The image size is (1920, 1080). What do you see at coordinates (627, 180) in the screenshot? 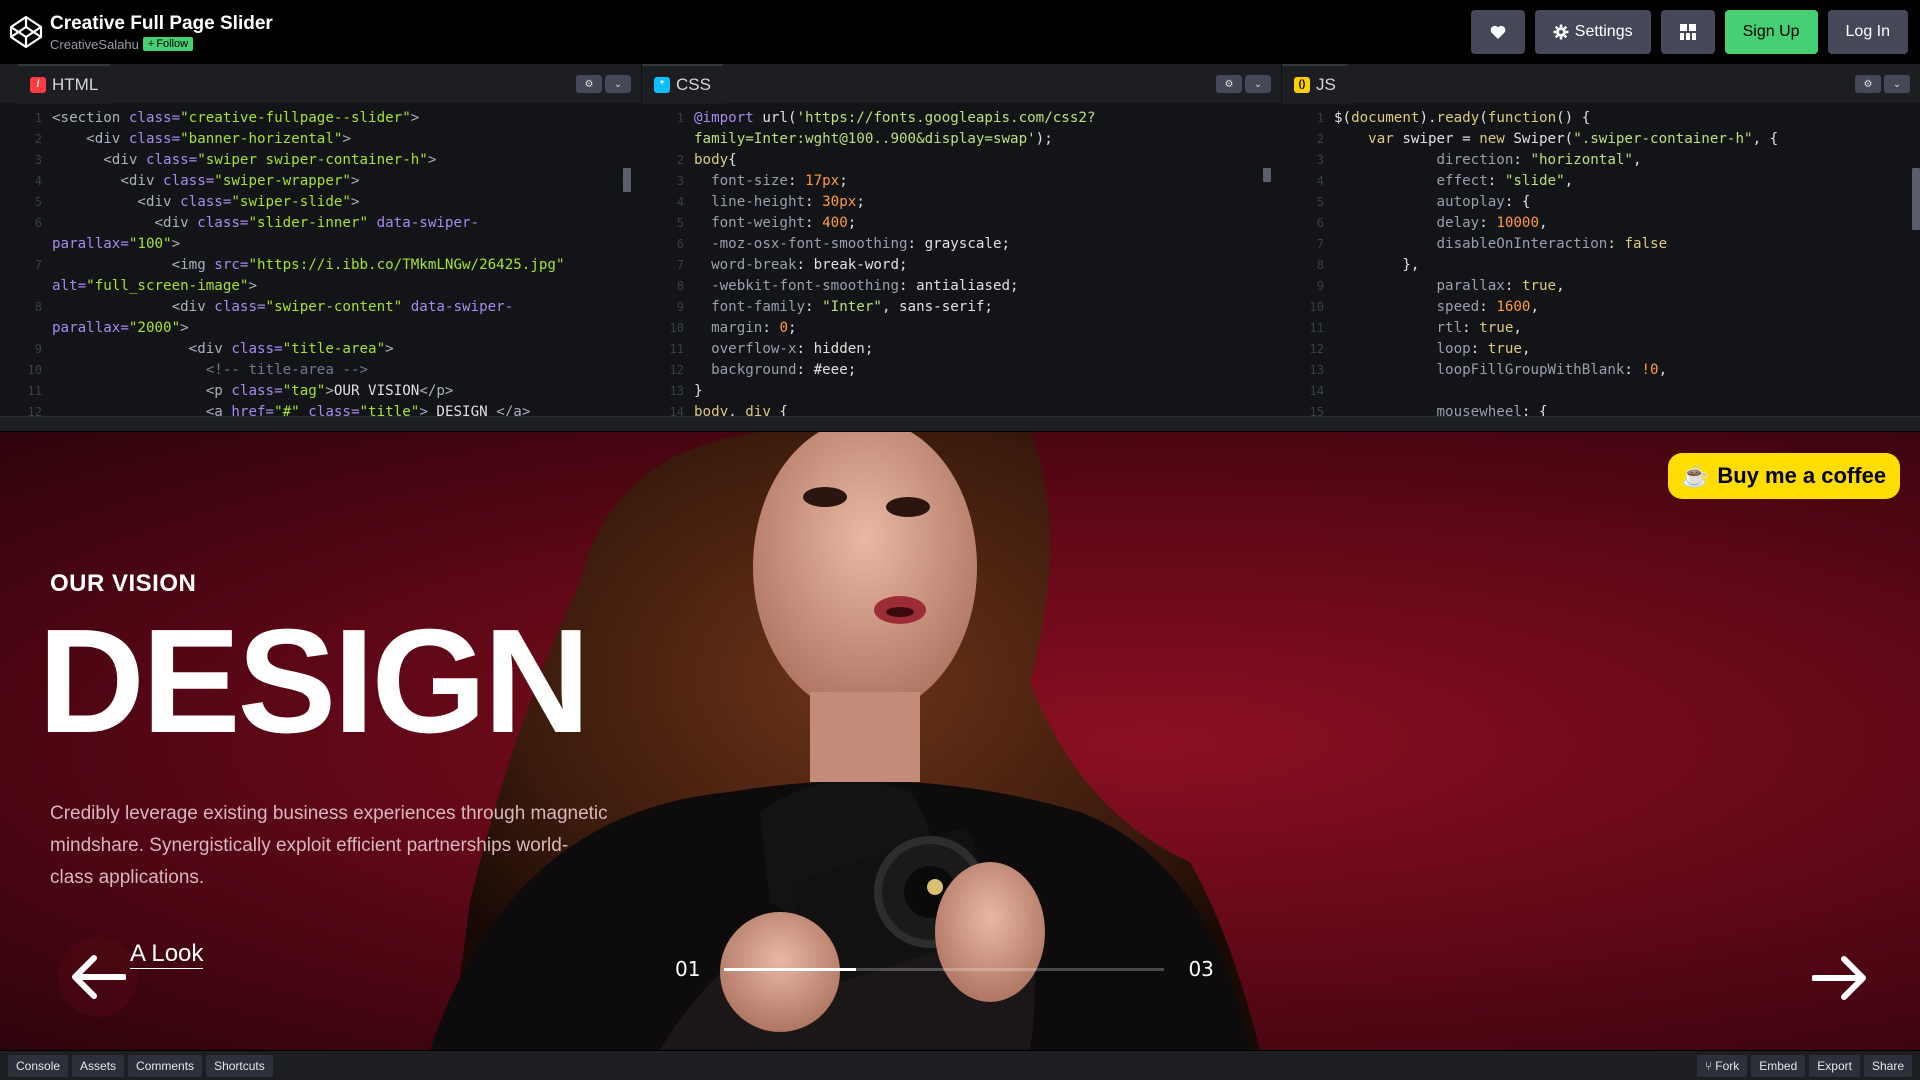
I see `html-scrollbar` at bounding box center [627, 180].